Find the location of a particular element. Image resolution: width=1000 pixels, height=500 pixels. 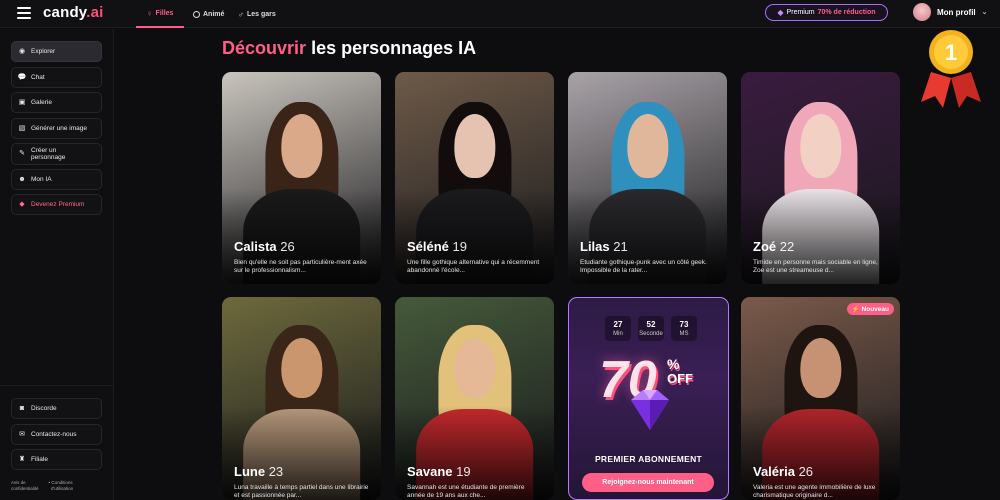

logo: candy.ai is located at coordinates (73, 12).